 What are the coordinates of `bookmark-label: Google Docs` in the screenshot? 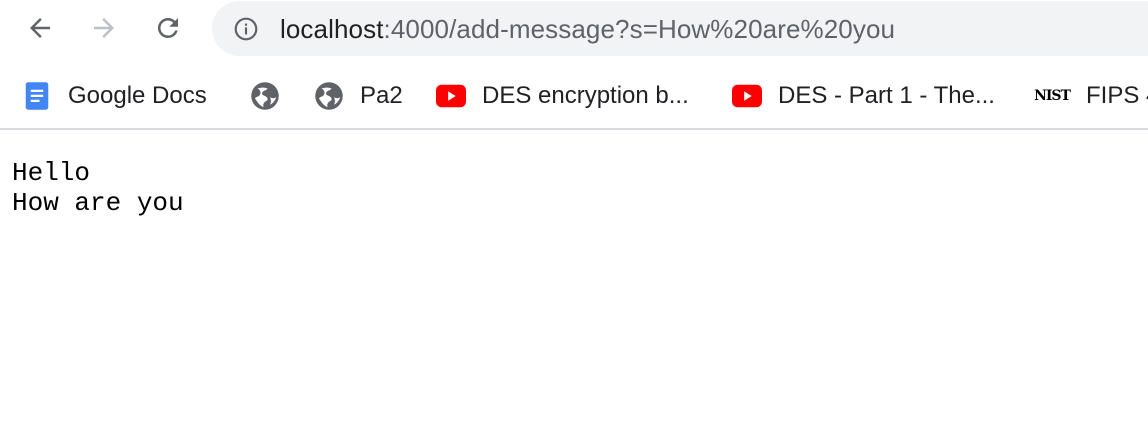 It's located at (137, 95).